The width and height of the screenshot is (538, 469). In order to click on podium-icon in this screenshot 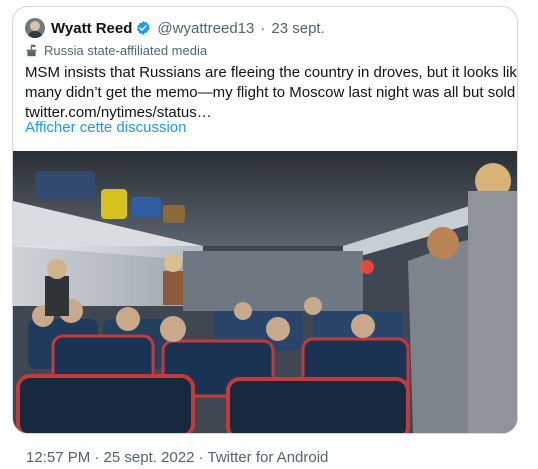, I will do `click(31, 50)`.